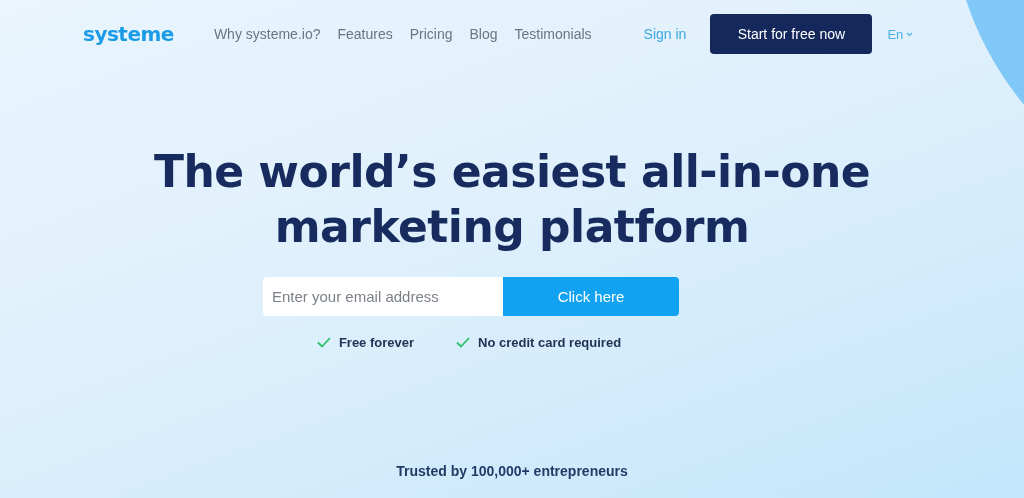 The height and width of the screenshot is (498, 1024). What do you see at coordinates (431, 34) in the screenshot?
I see `nav-link: Pricing` at bounding box center [431, 34].